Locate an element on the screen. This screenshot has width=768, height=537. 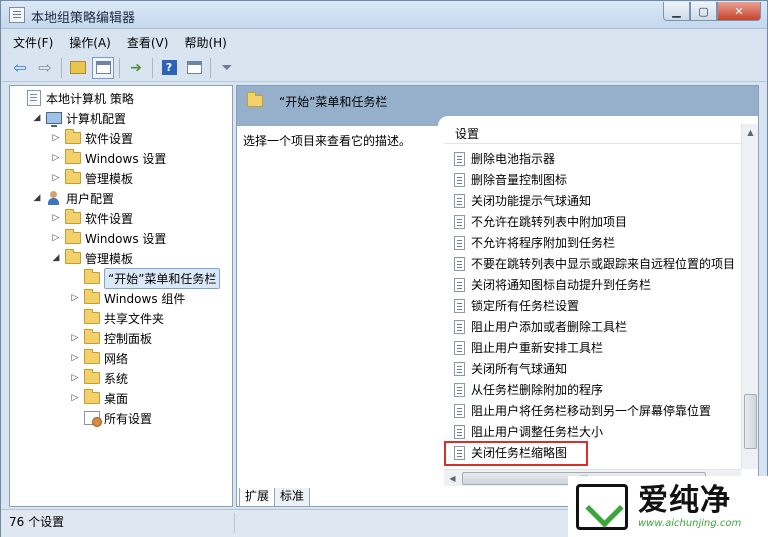
help-button: ? is located at coordinates (169, 68).